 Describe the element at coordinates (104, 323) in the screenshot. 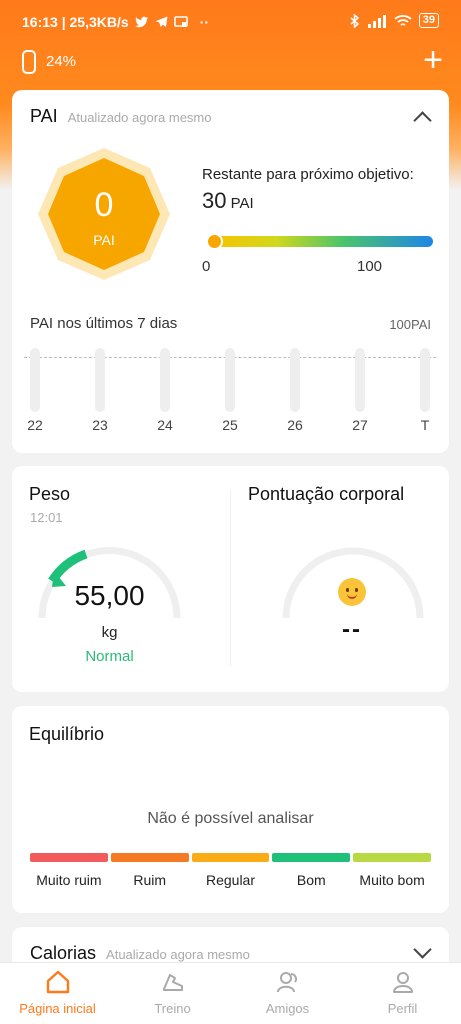

I see `pai-week-title: PAI nos últimos 7 dias` at that location.